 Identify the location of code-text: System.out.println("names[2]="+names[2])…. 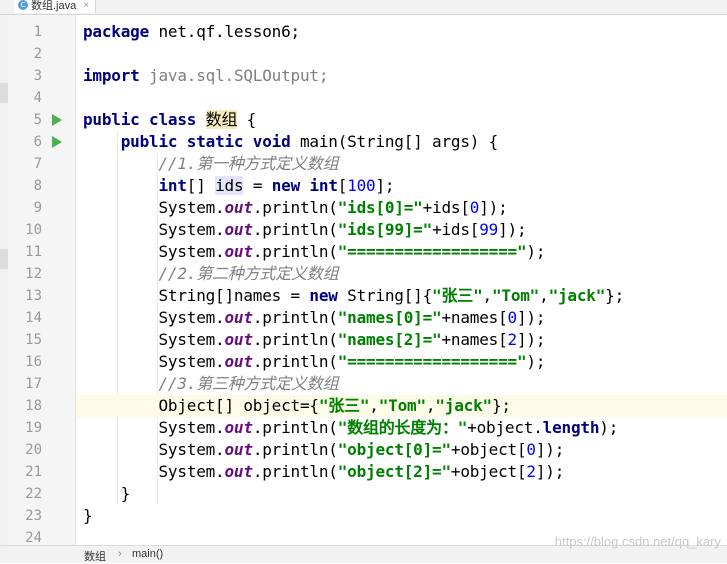
(314, 340).